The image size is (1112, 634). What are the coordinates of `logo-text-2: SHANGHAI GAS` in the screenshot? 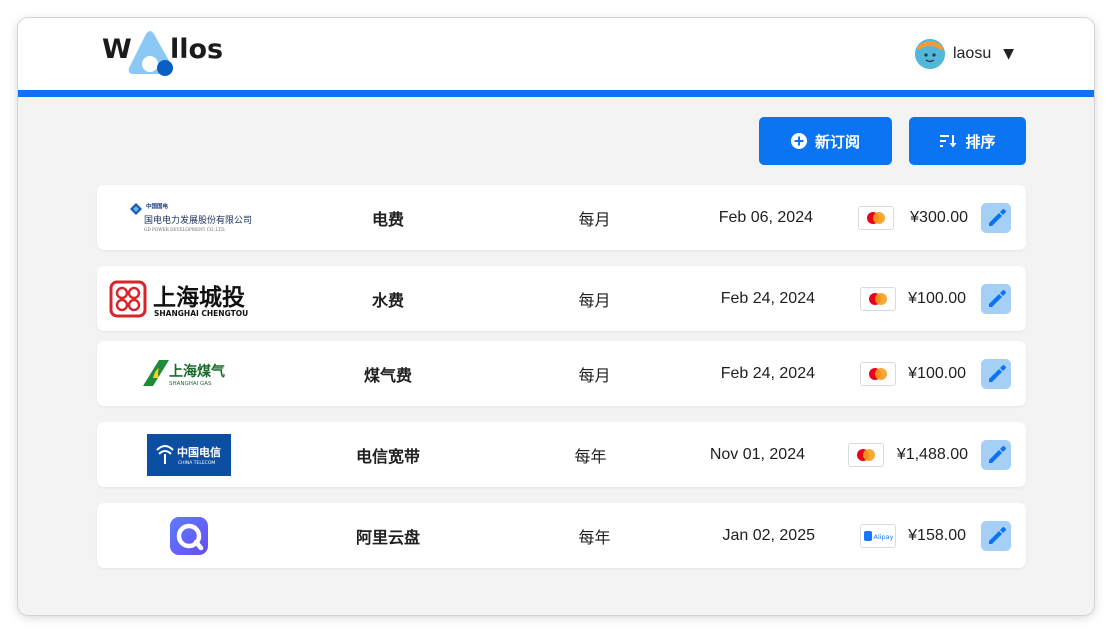 It's located at (190, 384).